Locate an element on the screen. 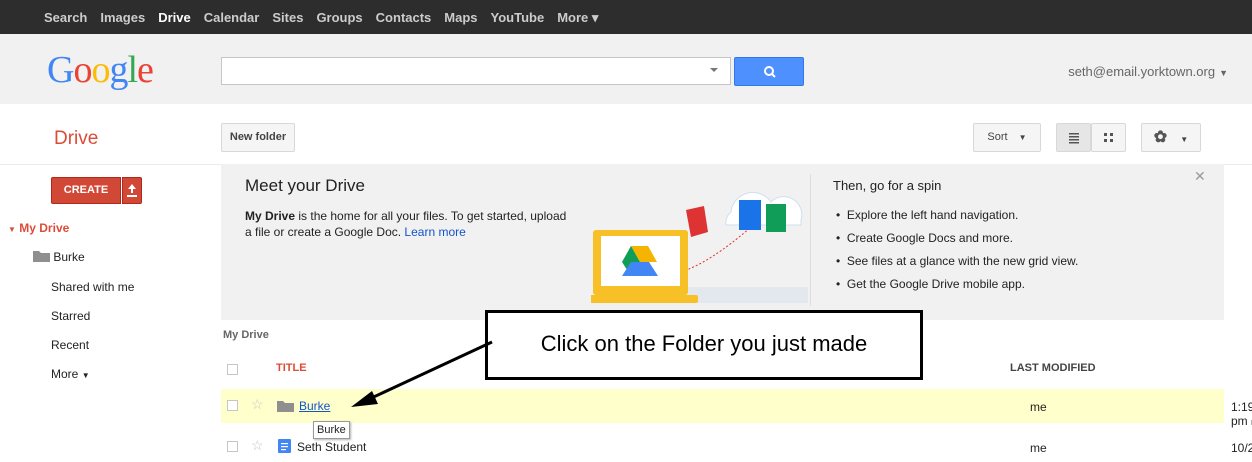 The width and height of the screenshot is (1252, 462). promo-text-bold: My Drive is located at coordinates (270, 216).